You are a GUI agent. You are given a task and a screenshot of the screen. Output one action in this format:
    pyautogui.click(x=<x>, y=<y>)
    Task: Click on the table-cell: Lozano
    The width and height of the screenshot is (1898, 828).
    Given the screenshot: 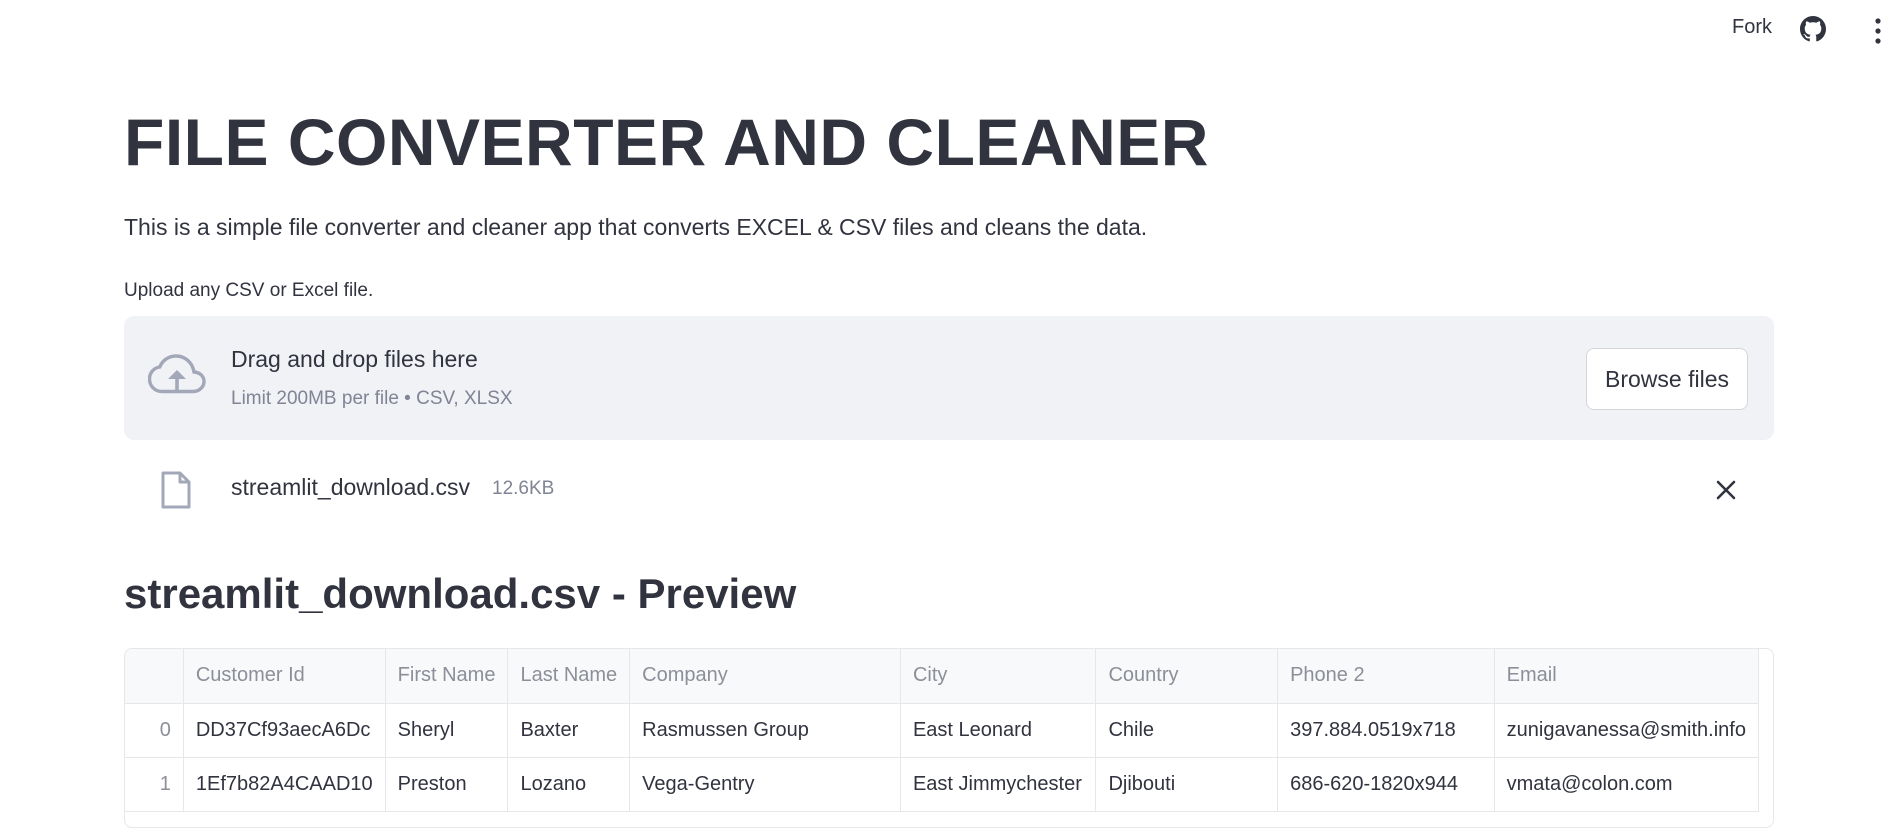 What is the action you would take?
    pyautogui.click(x=569, y=784)
    